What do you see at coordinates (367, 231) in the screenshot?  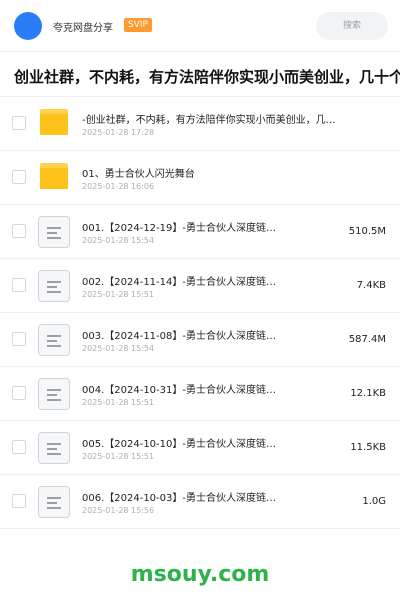 I see `file-size: 510.5M` at bounding box center [367, 231].